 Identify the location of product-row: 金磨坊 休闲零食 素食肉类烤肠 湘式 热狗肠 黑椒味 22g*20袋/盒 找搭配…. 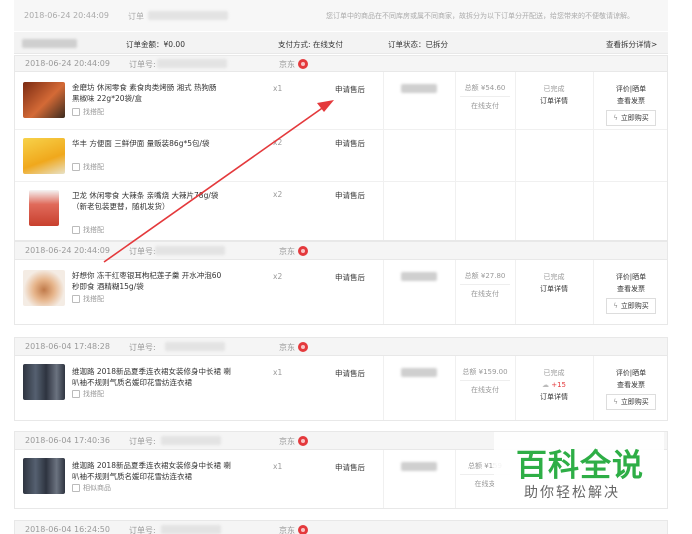
(341, 101).